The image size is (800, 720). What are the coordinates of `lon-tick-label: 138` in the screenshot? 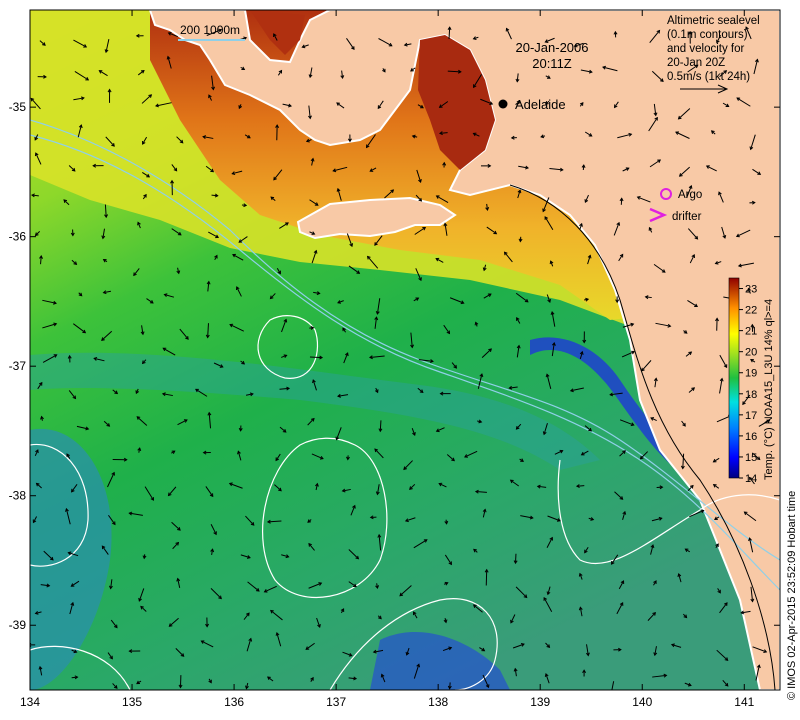 It's located at (438, 702).